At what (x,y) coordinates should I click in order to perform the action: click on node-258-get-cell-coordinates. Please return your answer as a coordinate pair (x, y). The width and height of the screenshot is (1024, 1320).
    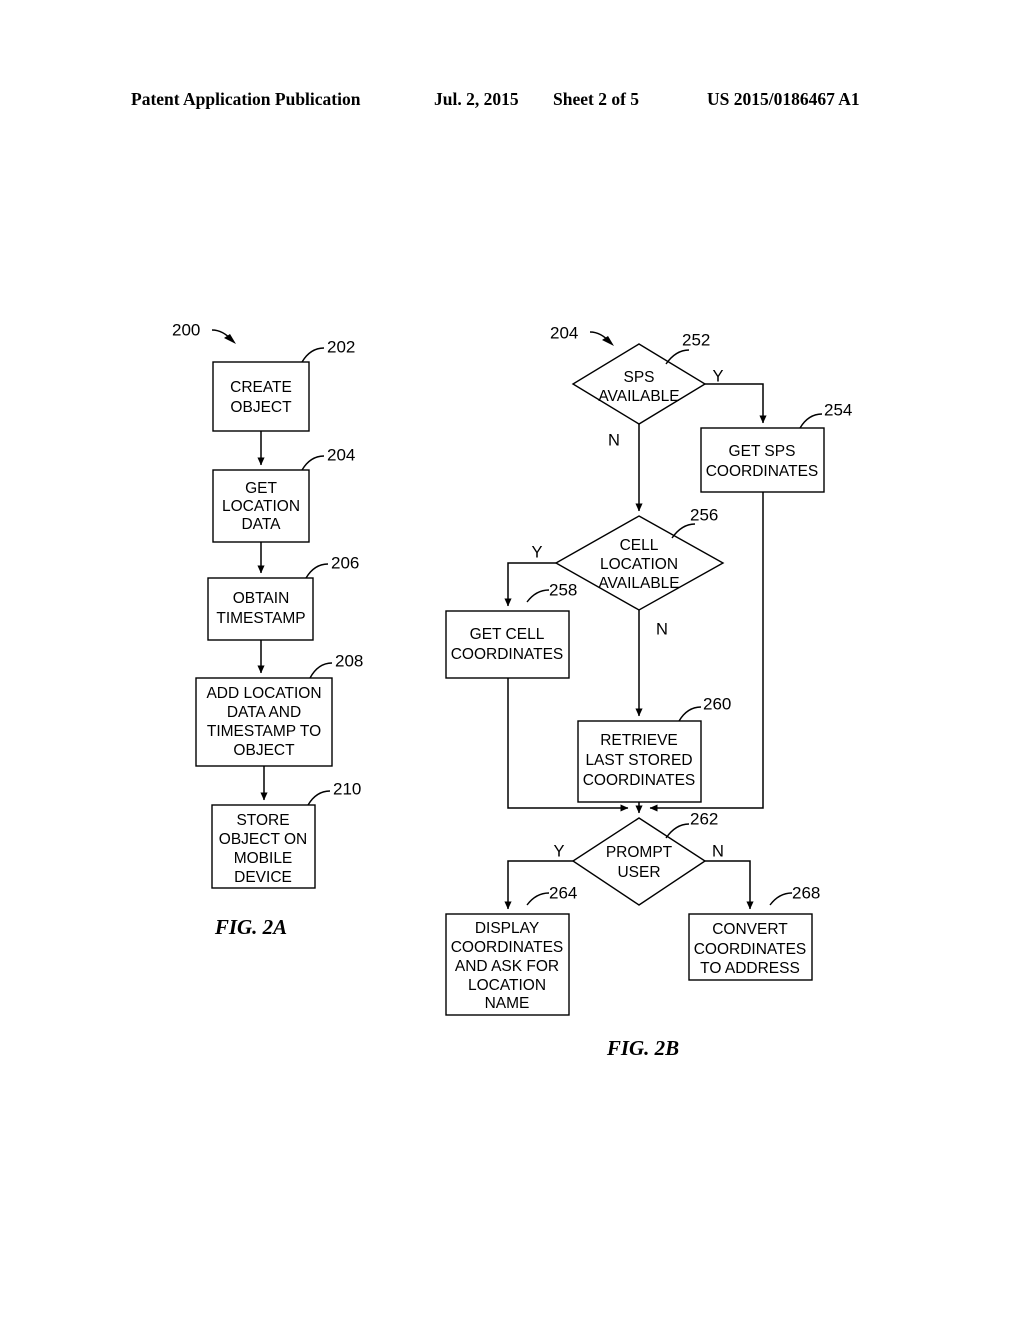
    Looking at the image, I should click on (507, 644).